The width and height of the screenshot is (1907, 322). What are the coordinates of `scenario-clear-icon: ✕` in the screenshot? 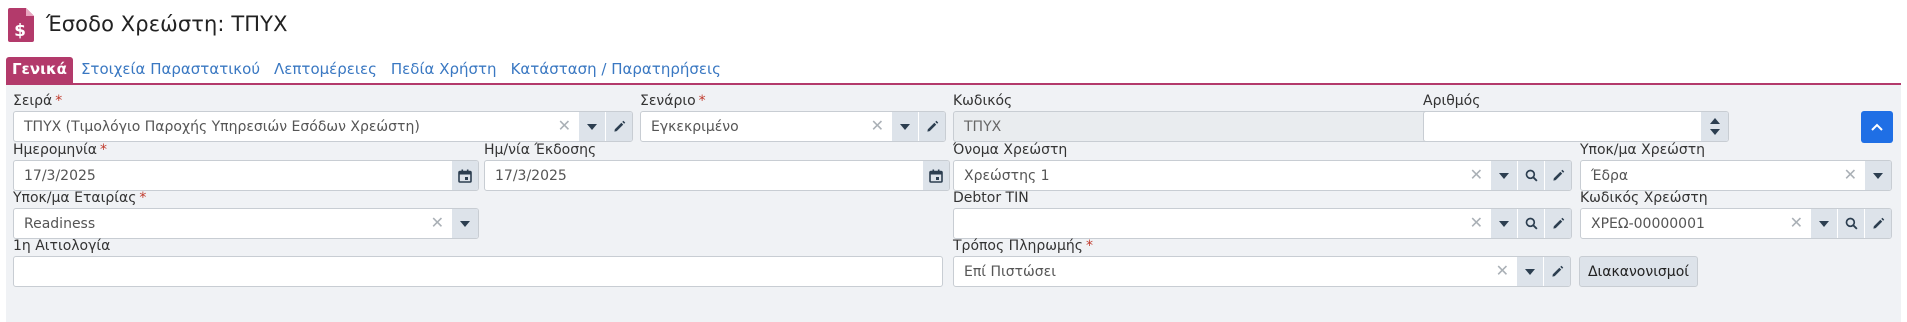 It's located at (877, 126).